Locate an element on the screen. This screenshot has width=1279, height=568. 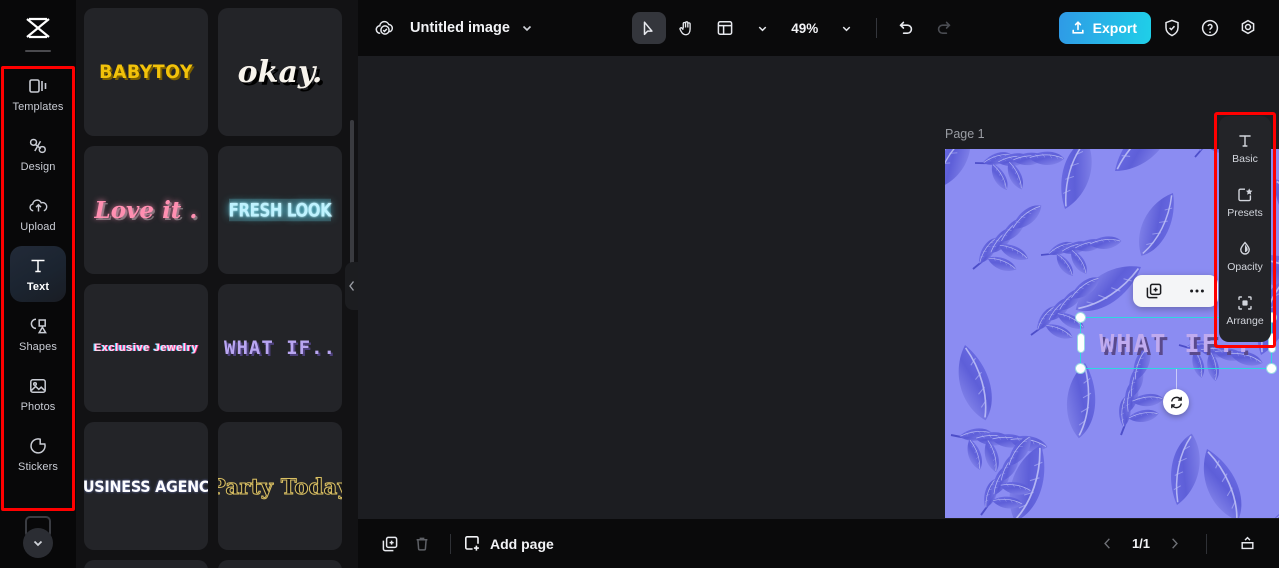
page-indicator: 1/1 is located at coordinates (1141, 543).